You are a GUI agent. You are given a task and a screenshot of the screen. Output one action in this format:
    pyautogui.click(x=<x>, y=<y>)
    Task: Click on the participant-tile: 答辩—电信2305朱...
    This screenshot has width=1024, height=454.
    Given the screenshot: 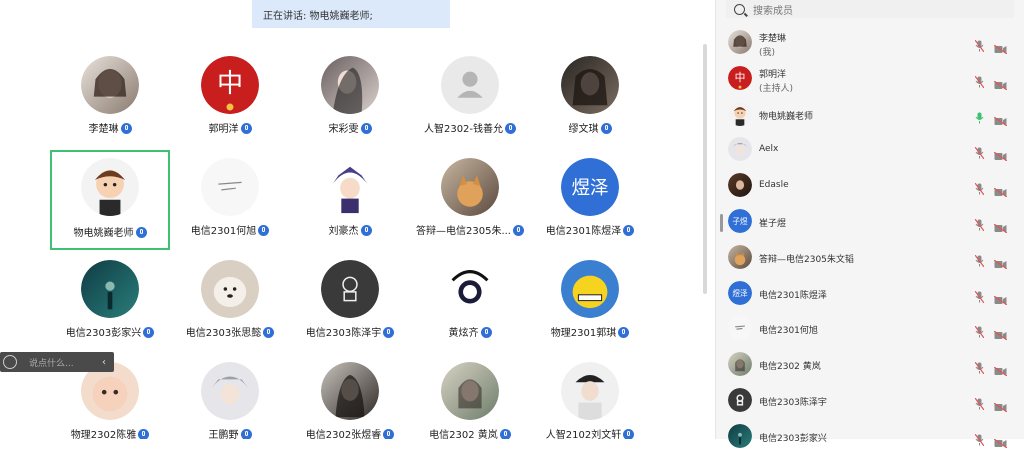 What is the action you would take?
    pyautogui.click(x=470, y=200)
    